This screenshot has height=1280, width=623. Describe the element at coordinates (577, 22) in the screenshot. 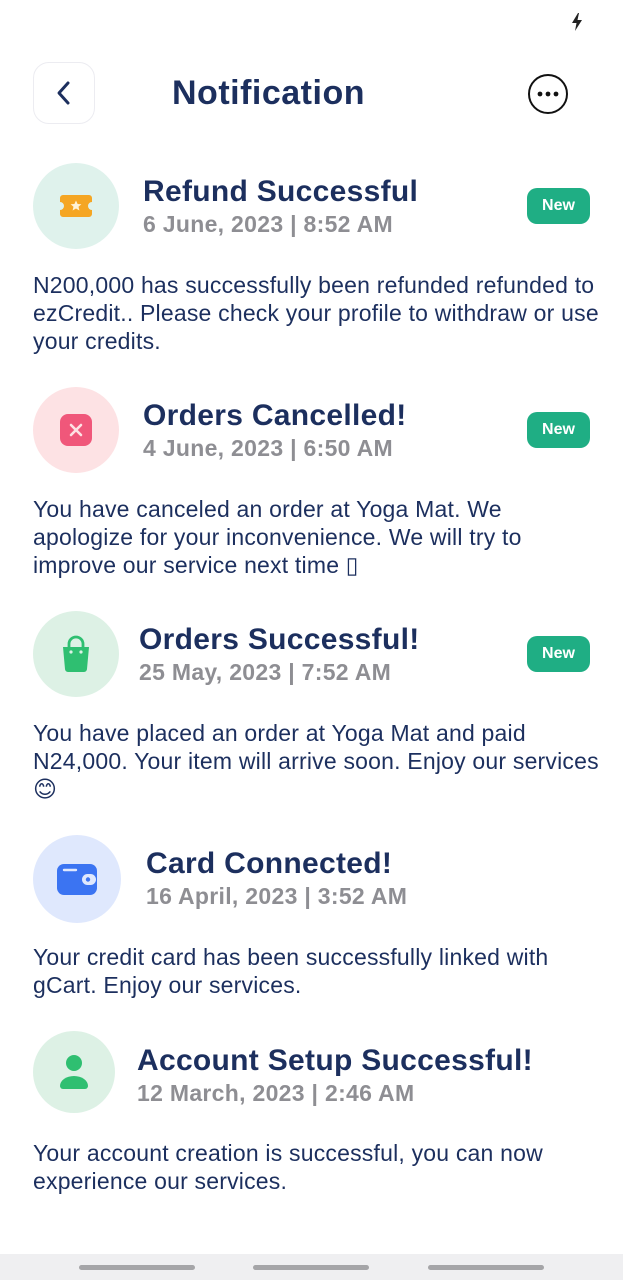

I see `charging-bolt-icon` at that location.